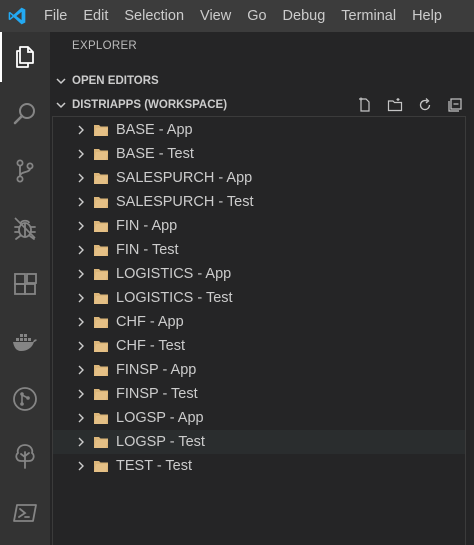  I want to click on folder-label: FINSP - Test, so click(157, 394).